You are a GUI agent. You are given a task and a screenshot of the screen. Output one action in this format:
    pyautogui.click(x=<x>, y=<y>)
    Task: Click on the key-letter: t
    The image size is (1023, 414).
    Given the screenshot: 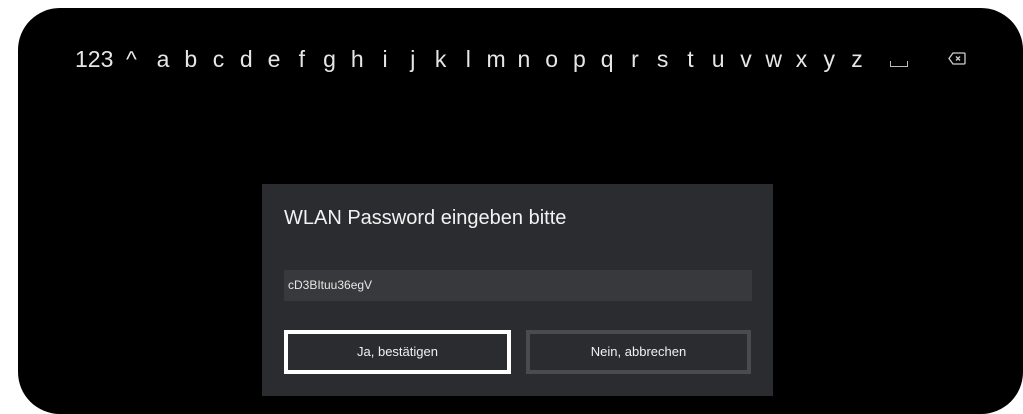 What is the action you would take?
    pyautogui.click(x=690, y=59)
    